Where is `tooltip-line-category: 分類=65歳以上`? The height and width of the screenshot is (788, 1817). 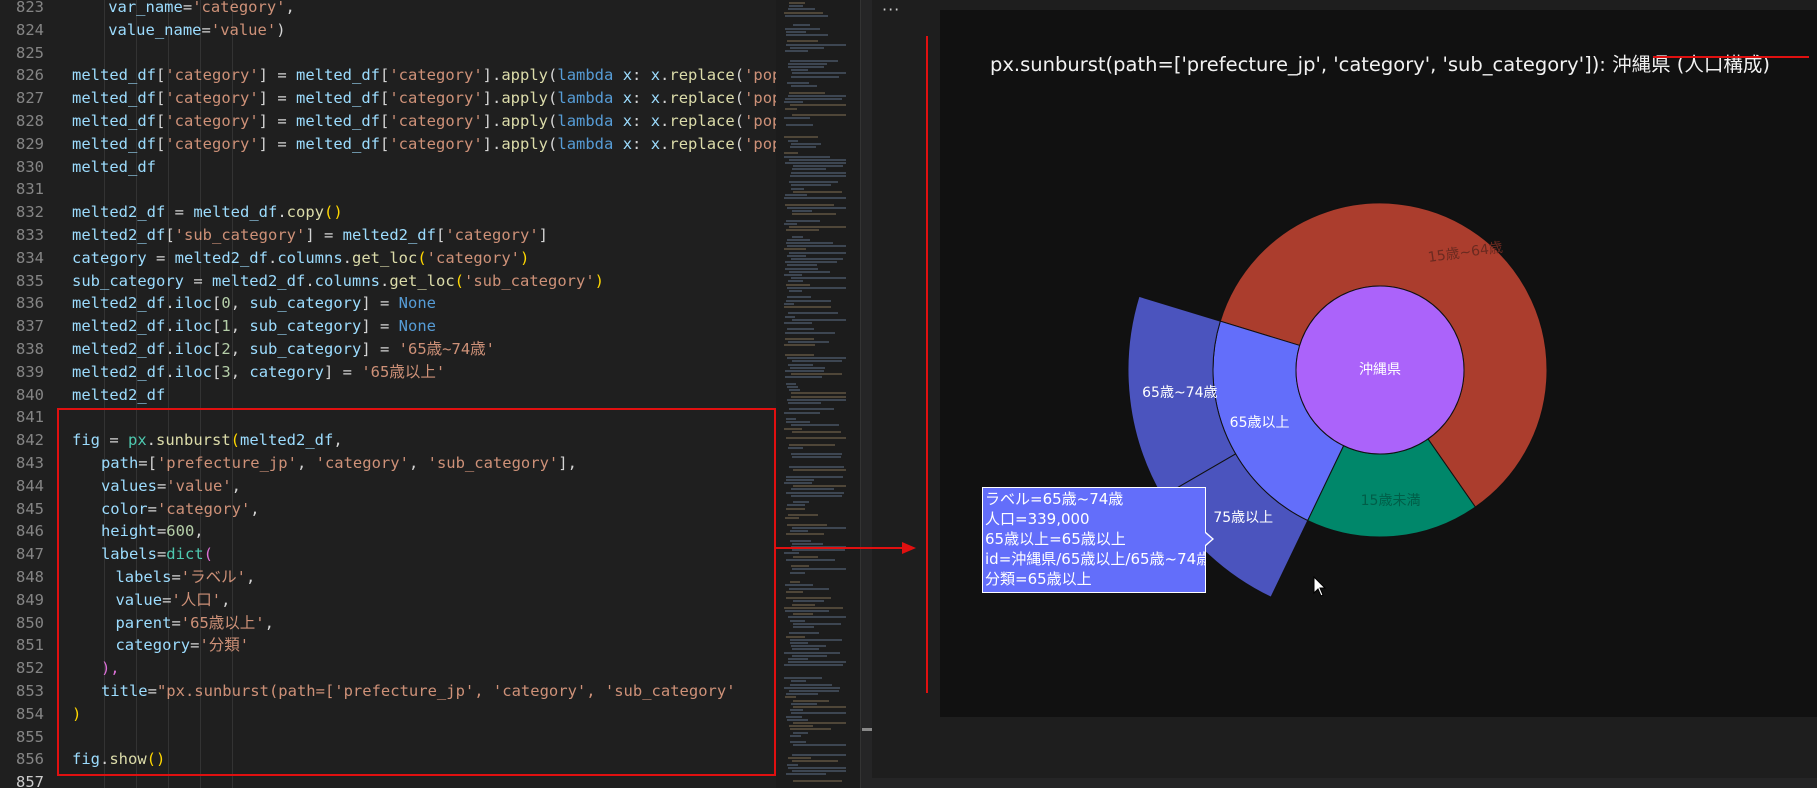
tooltip-line-category: 分類=65歳以上 is located at coordinates (1038, 579).